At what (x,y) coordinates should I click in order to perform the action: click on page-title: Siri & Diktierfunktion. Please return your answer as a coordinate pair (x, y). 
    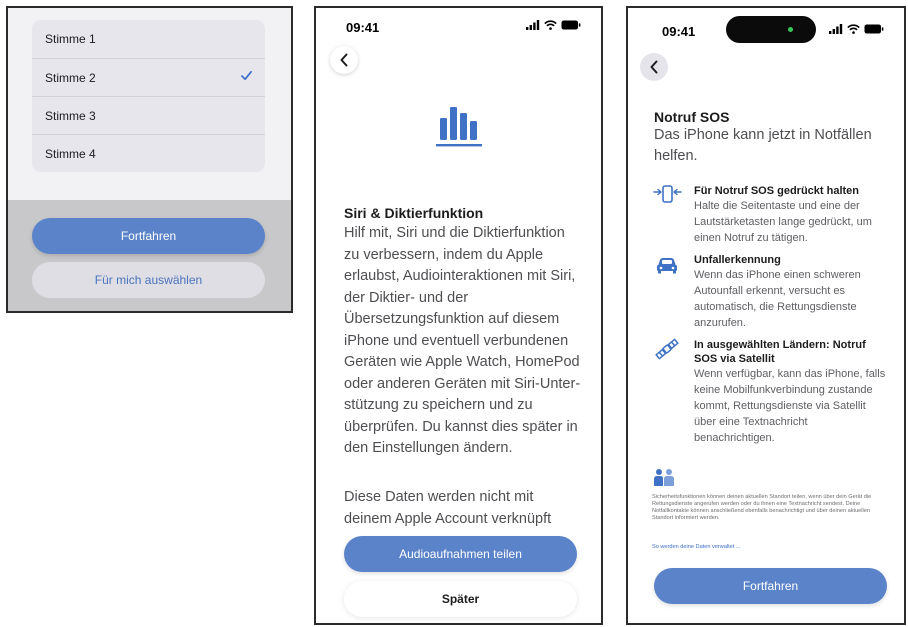
    Looking at the image, I should click on (414, 213).